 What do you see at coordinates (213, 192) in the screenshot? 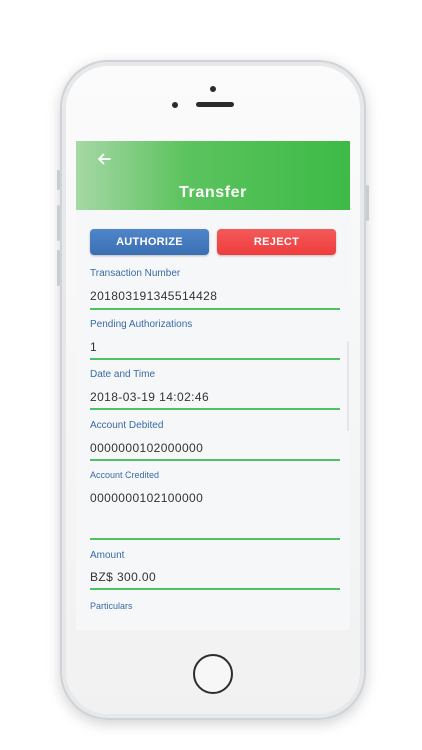
I see `page-title: Transfer` at bounding box center [213, 192].